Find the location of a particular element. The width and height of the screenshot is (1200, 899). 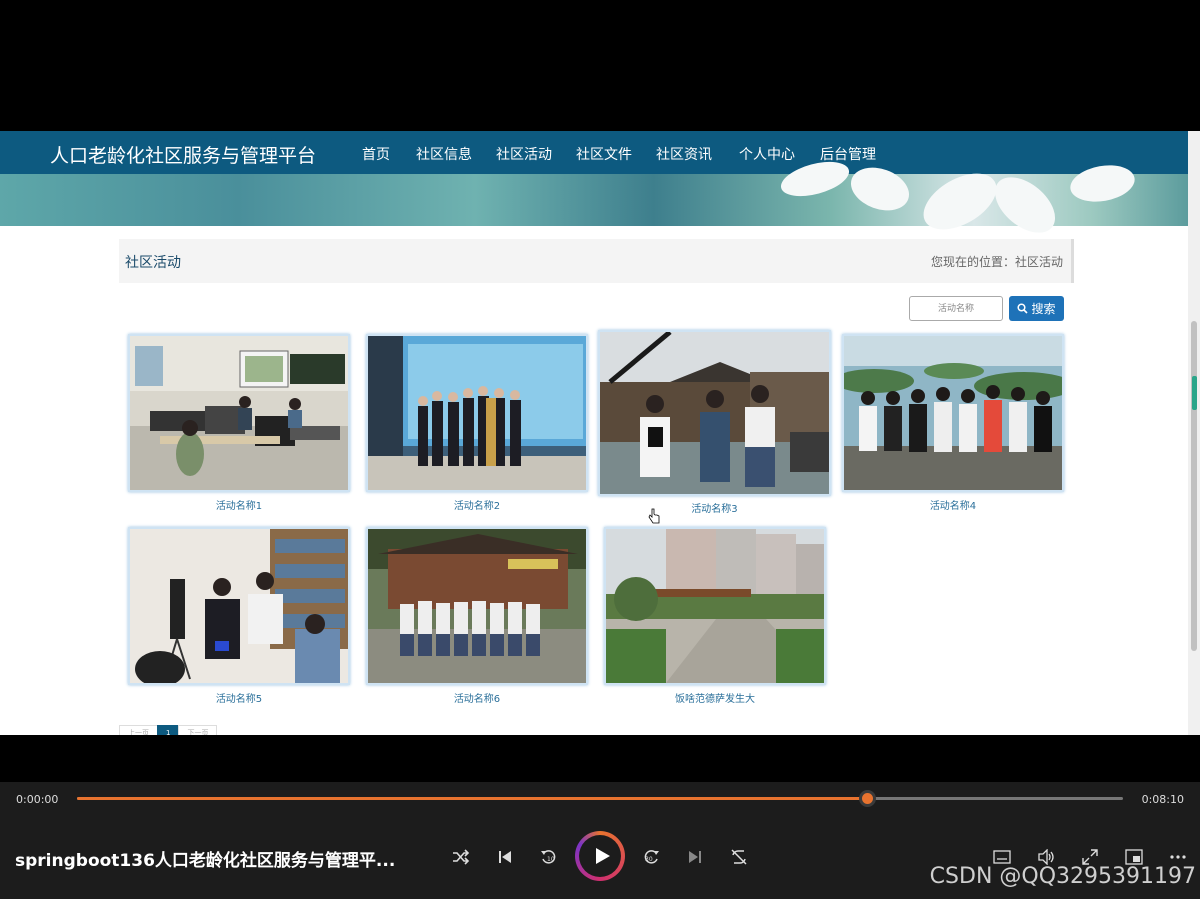

play-icon is located at coordinates (603, 856).